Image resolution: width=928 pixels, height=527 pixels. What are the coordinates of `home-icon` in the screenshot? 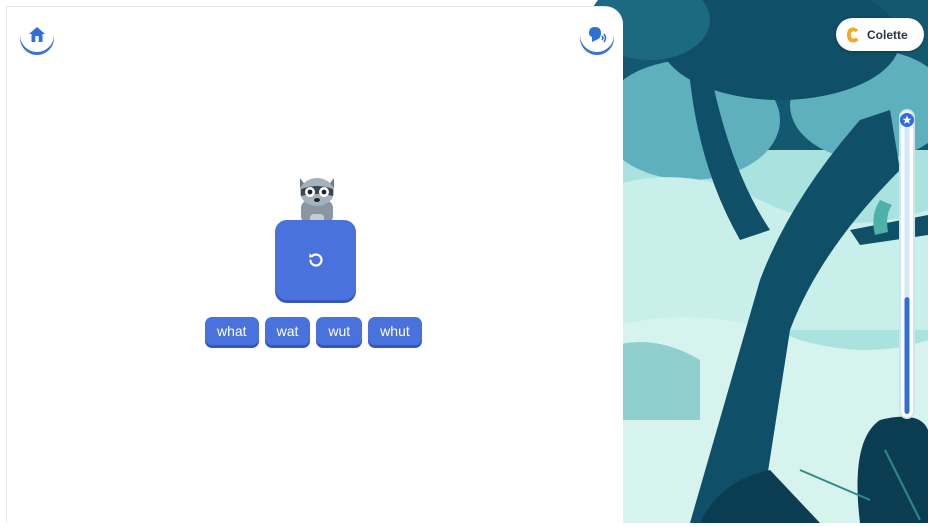 It's located at (37, 34).